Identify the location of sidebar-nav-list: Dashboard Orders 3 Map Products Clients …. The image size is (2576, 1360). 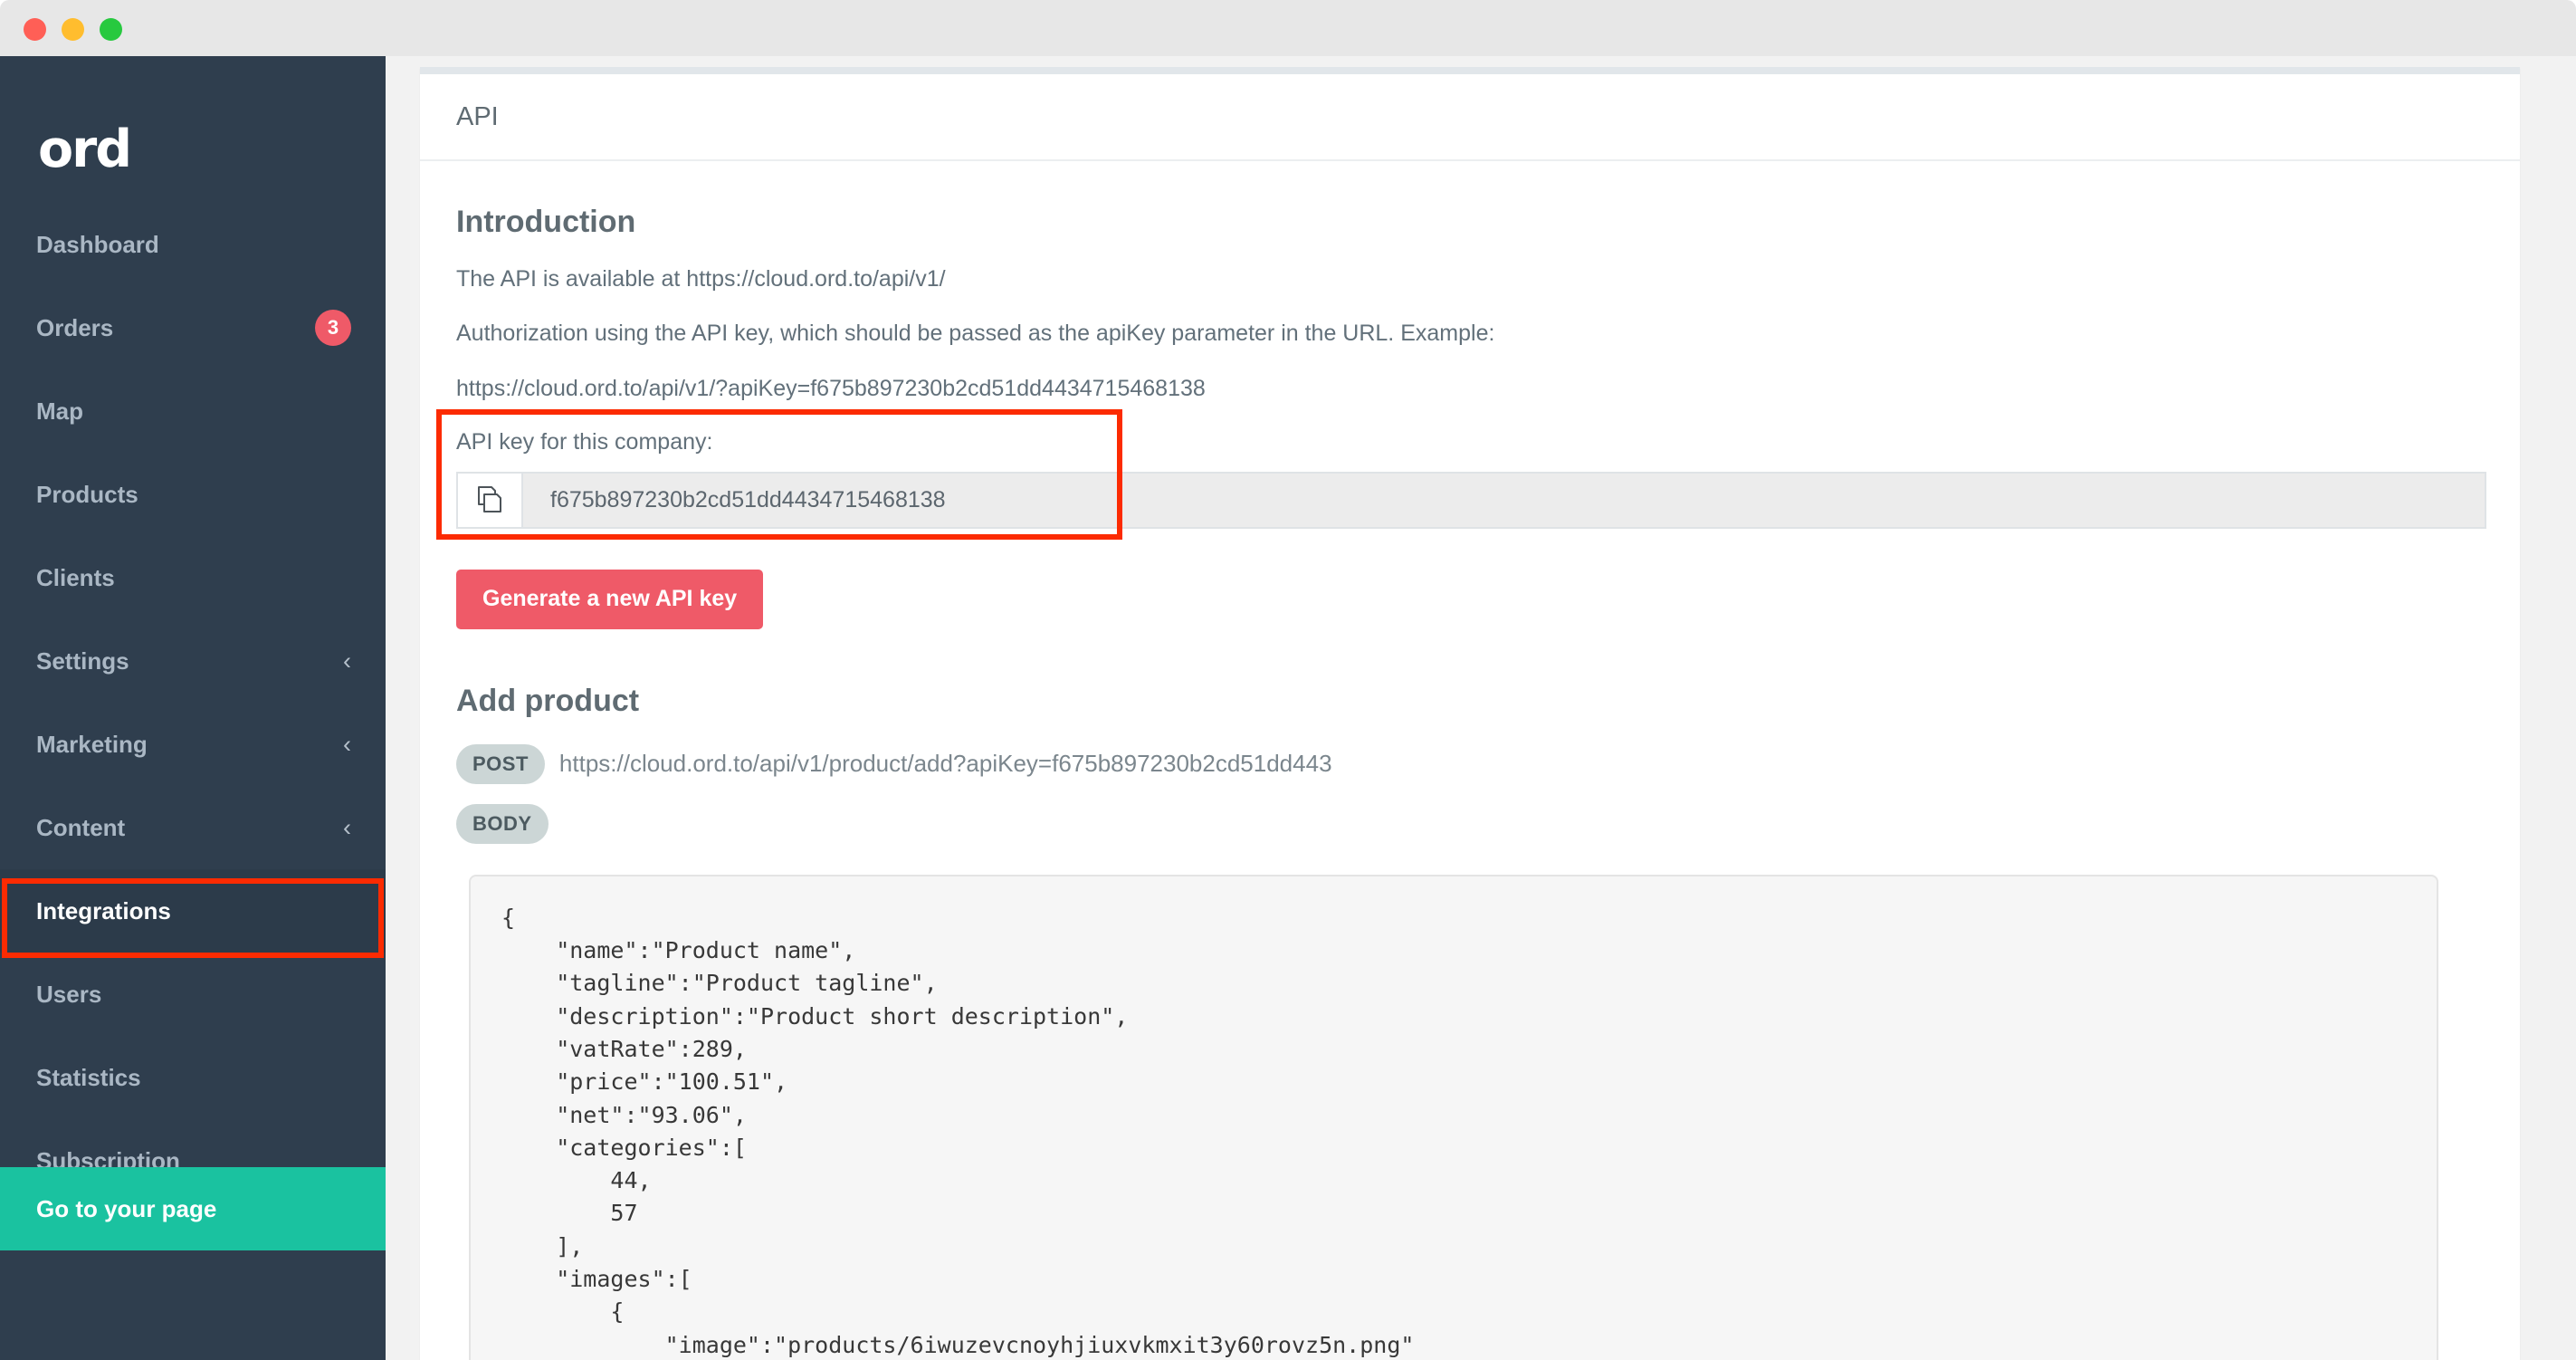
(193, 703).